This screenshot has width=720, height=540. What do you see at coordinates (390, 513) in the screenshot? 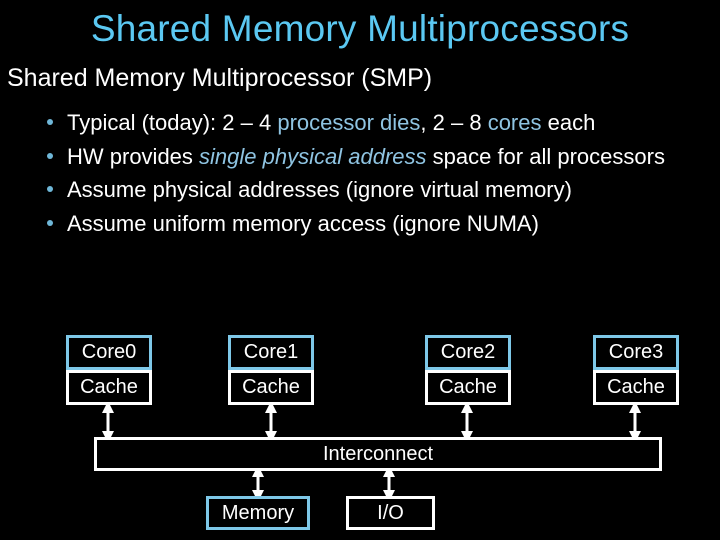
I see `io-box: I/O` at bounding box center [390, 513].